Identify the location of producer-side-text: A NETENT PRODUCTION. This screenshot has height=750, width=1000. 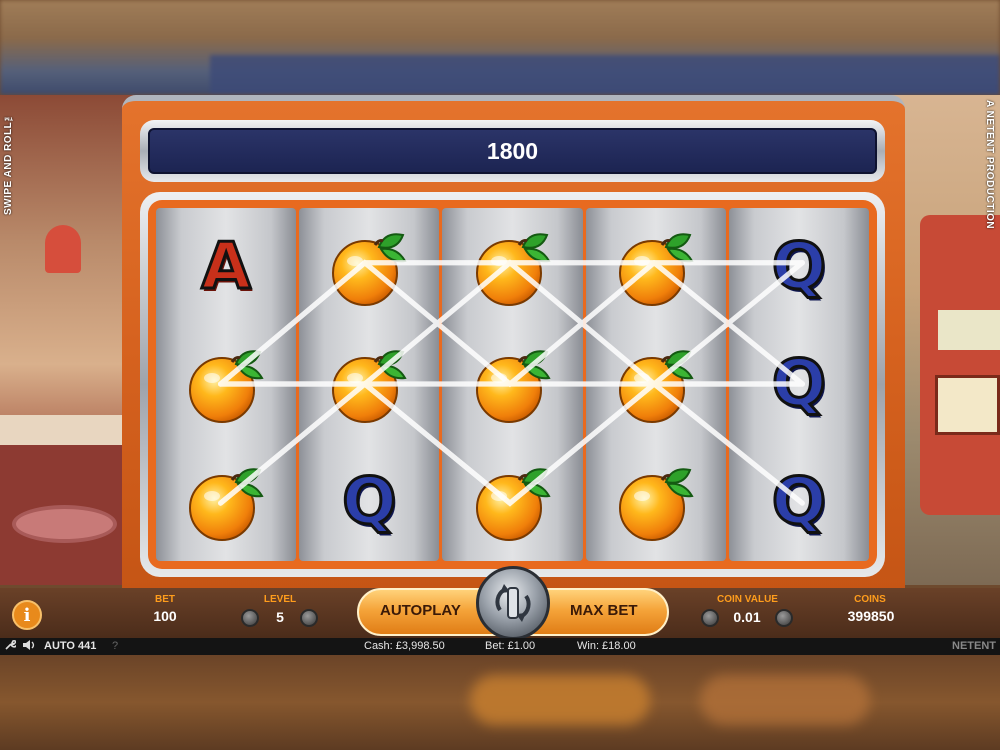
(989, 165).